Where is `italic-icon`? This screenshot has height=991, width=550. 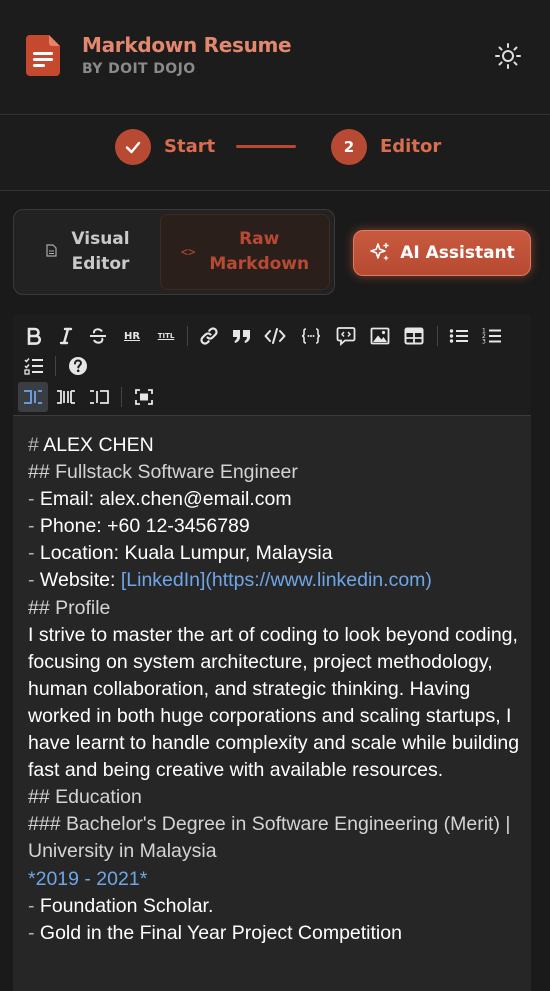 italic-icon is located at coordinates (66, 336).